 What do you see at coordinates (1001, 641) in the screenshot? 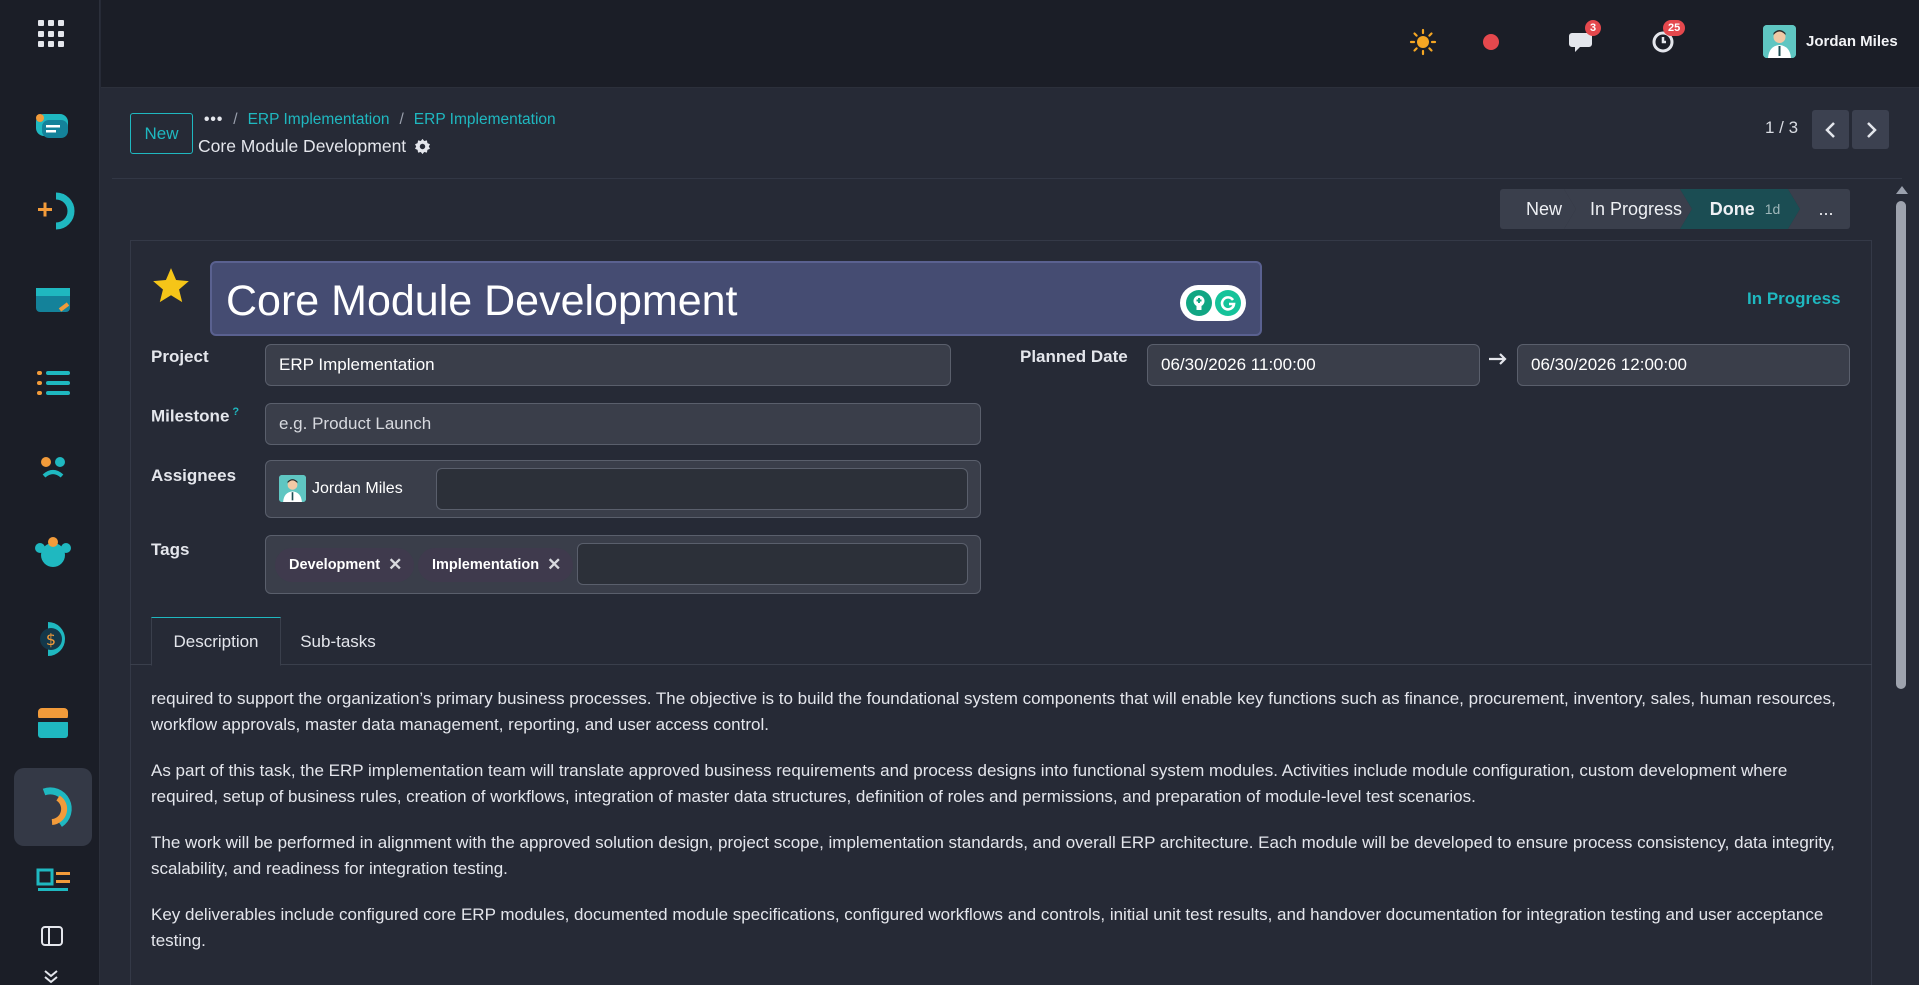
I see `notebook-tabs: Description Sub-tasks` at bounding box center [1001, 641].